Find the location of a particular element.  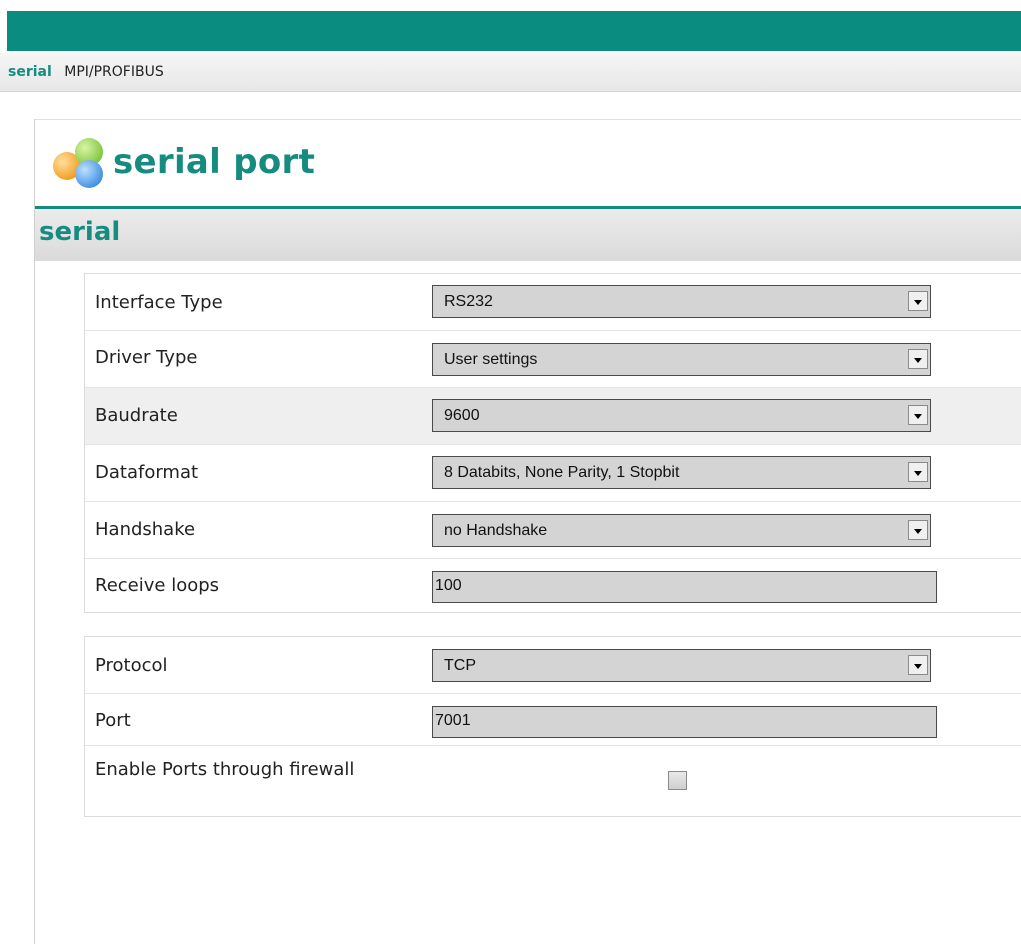

settings-row-baudrate: Baudrate 9600 is located at coordinates (553, 416).